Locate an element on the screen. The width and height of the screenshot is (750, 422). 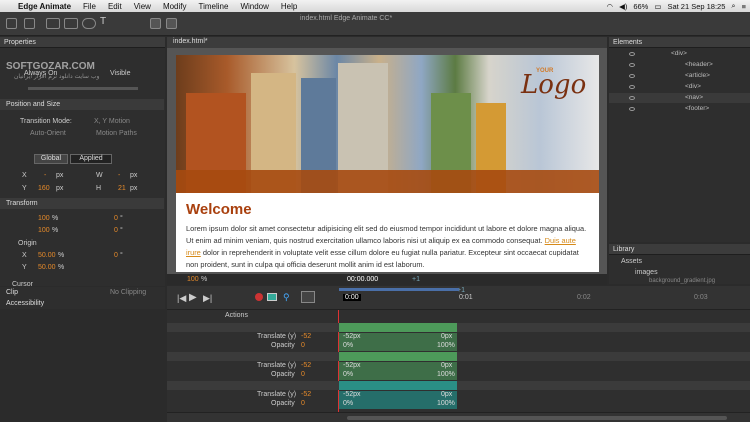
menu-timeline: Timeline is located at coordinates (214, 6).